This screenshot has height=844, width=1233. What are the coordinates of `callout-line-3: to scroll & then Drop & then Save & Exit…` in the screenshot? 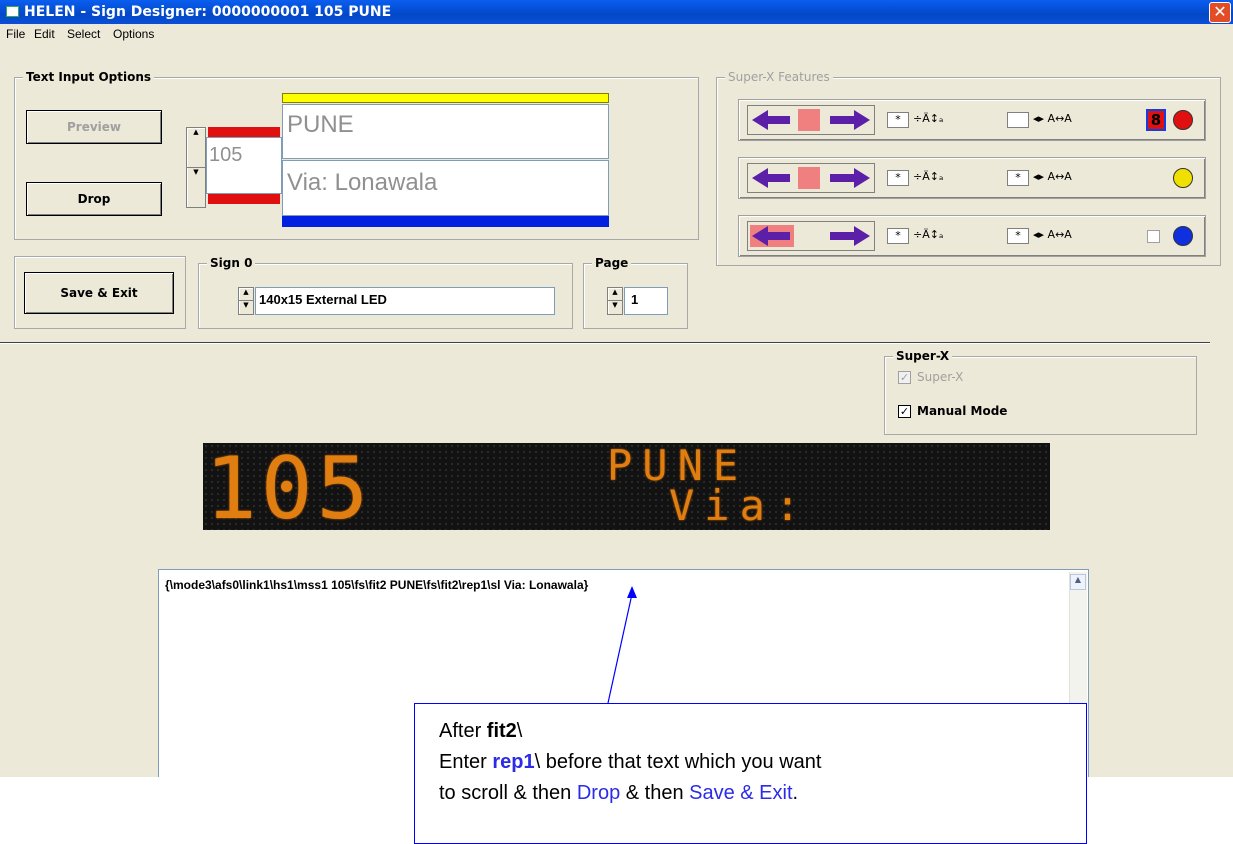 It's located at (619, 793).